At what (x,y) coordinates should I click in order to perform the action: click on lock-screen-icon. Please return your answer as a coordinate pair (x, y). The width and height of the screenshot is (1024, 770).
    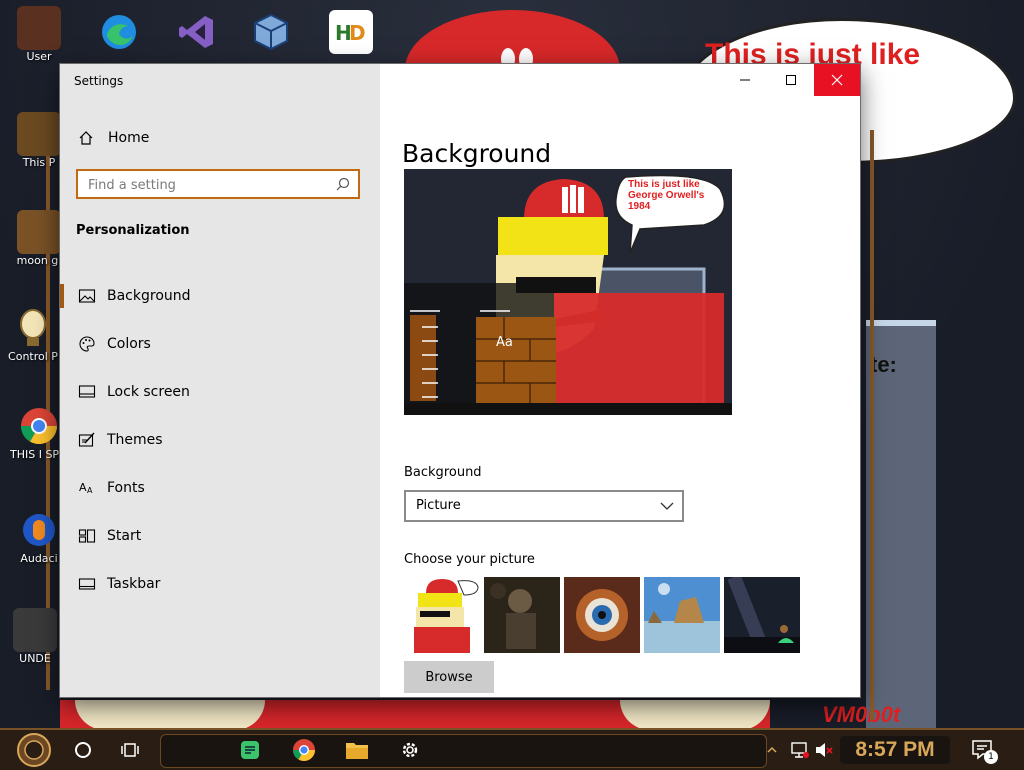
    Looking at the image, I should click on (87, 391).